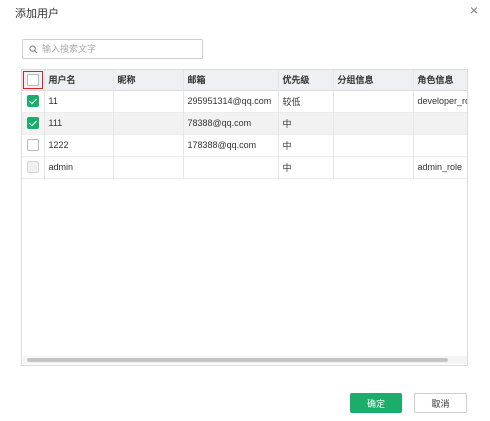  I want to click on column-header-username: 用户名, so click(79, 80).